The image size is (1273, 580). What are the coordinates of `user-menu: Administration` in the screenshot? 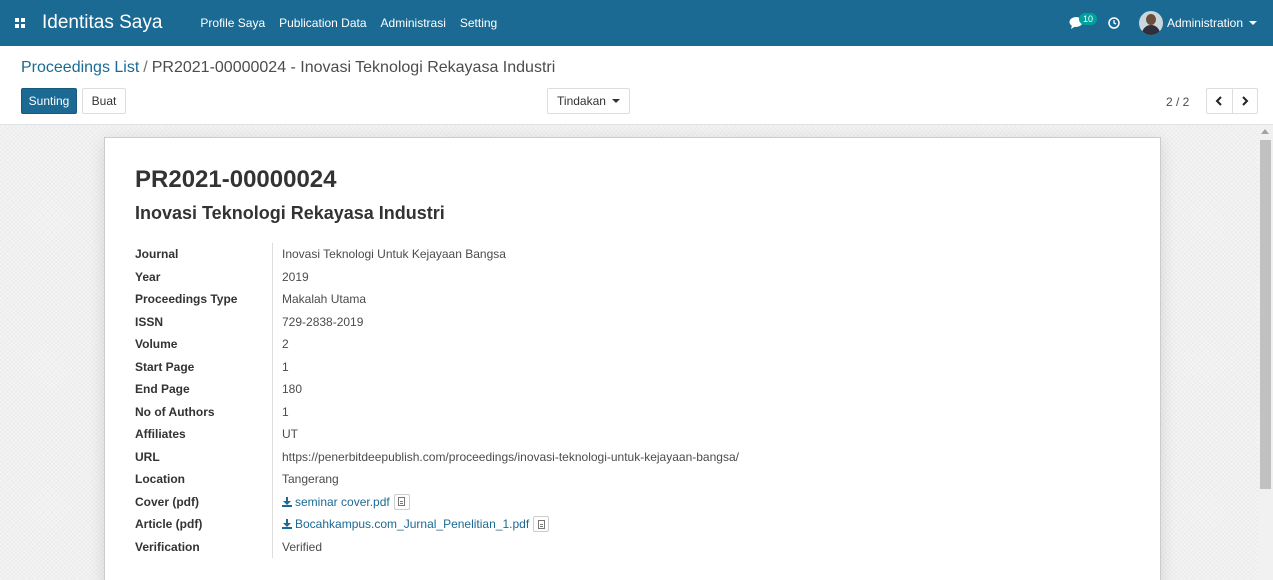 It's located at (1202, 23).